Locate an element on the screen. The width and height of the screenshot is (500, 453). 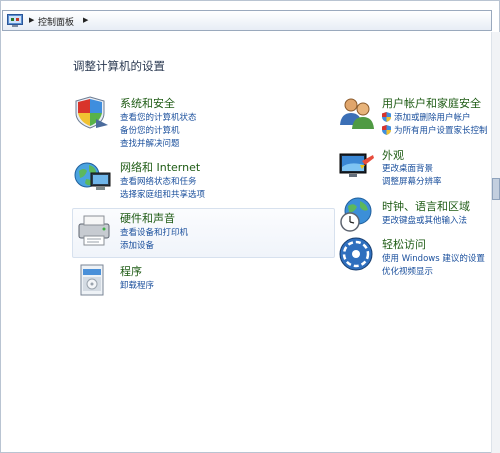
category-title: 时钟、语言和区域 is located at coordinates (426, 206).